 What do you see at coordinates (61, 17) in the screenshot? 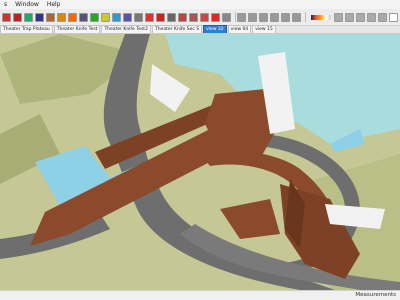
I see `offset-icon` at bounding box center [61, 17].